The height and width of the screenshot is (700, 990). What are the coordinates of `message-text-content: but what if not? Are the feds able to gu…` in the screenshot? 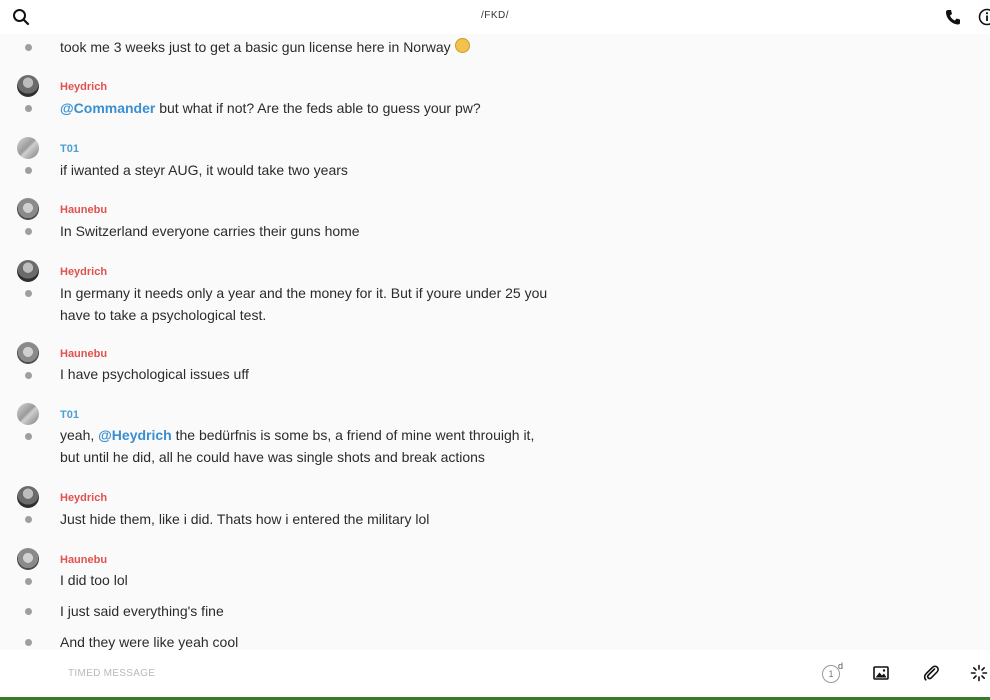 It's located at (318, 108).